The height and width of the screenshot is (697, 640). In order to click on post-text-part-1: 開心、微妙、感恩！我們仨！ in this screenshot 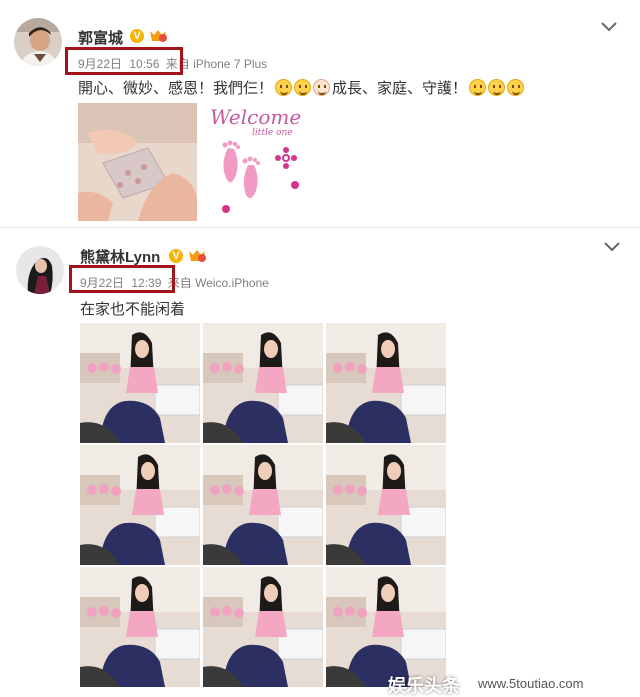, I will do `click(176, 88)`.